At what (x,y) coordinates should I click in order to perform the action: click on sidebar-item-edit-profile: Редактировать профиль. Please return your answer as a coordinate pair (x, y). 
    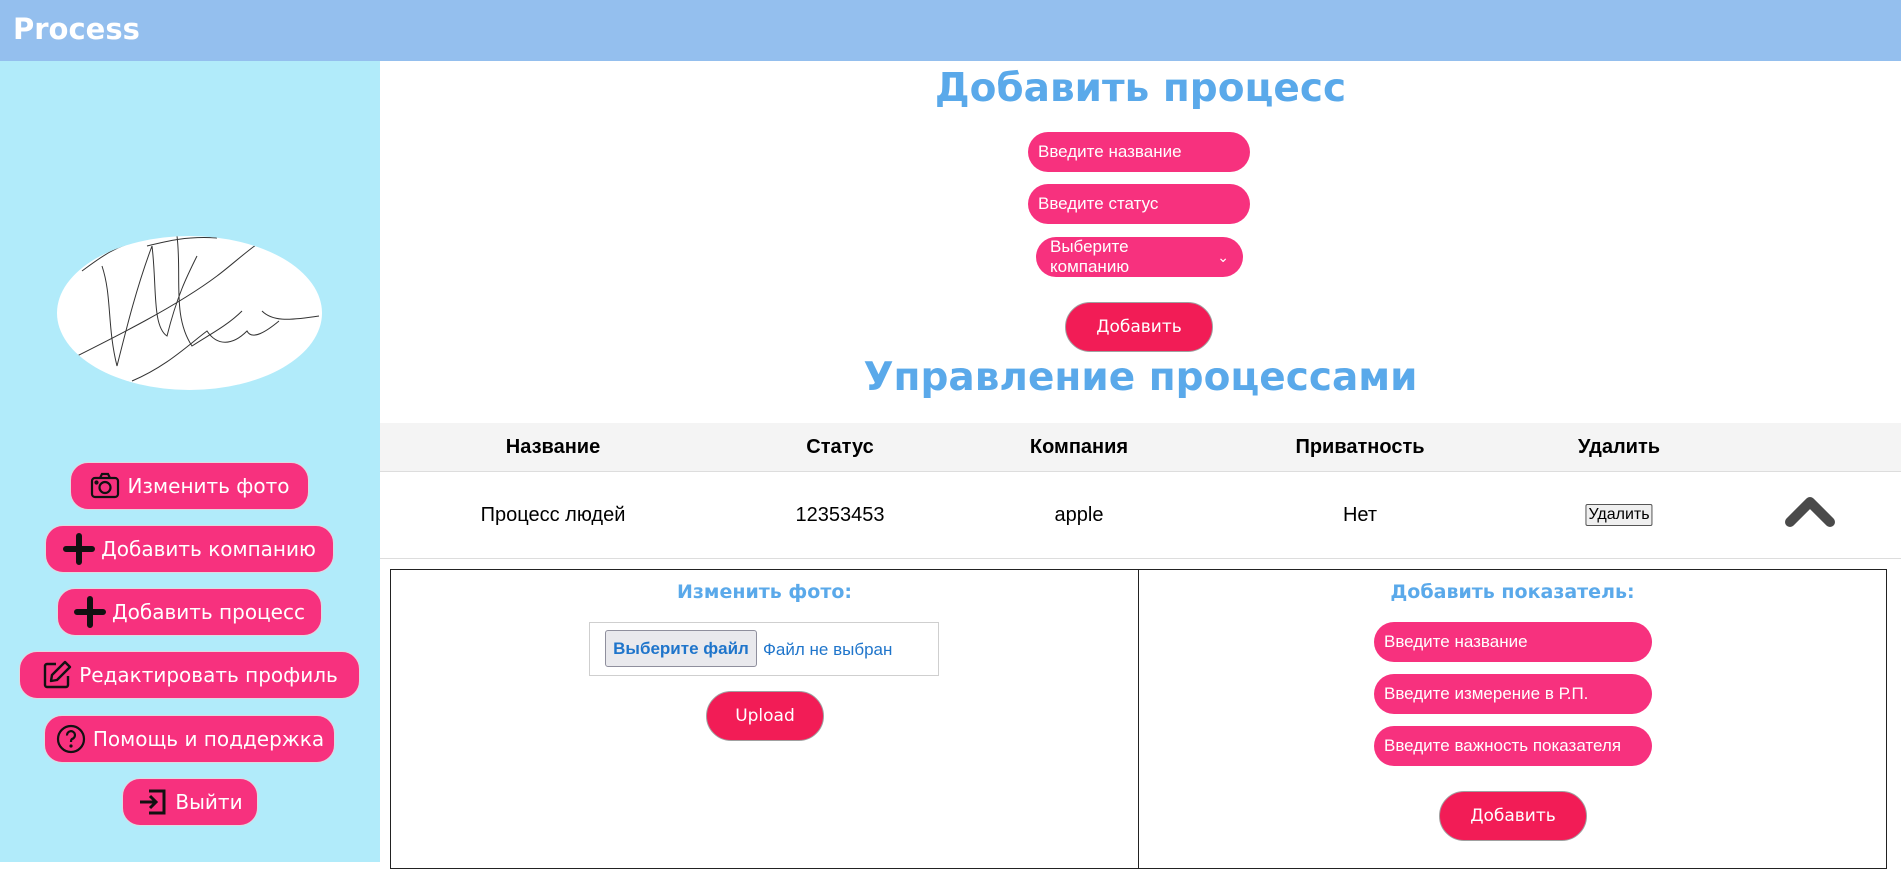
    Looking at the image, I should click on (189, 675).